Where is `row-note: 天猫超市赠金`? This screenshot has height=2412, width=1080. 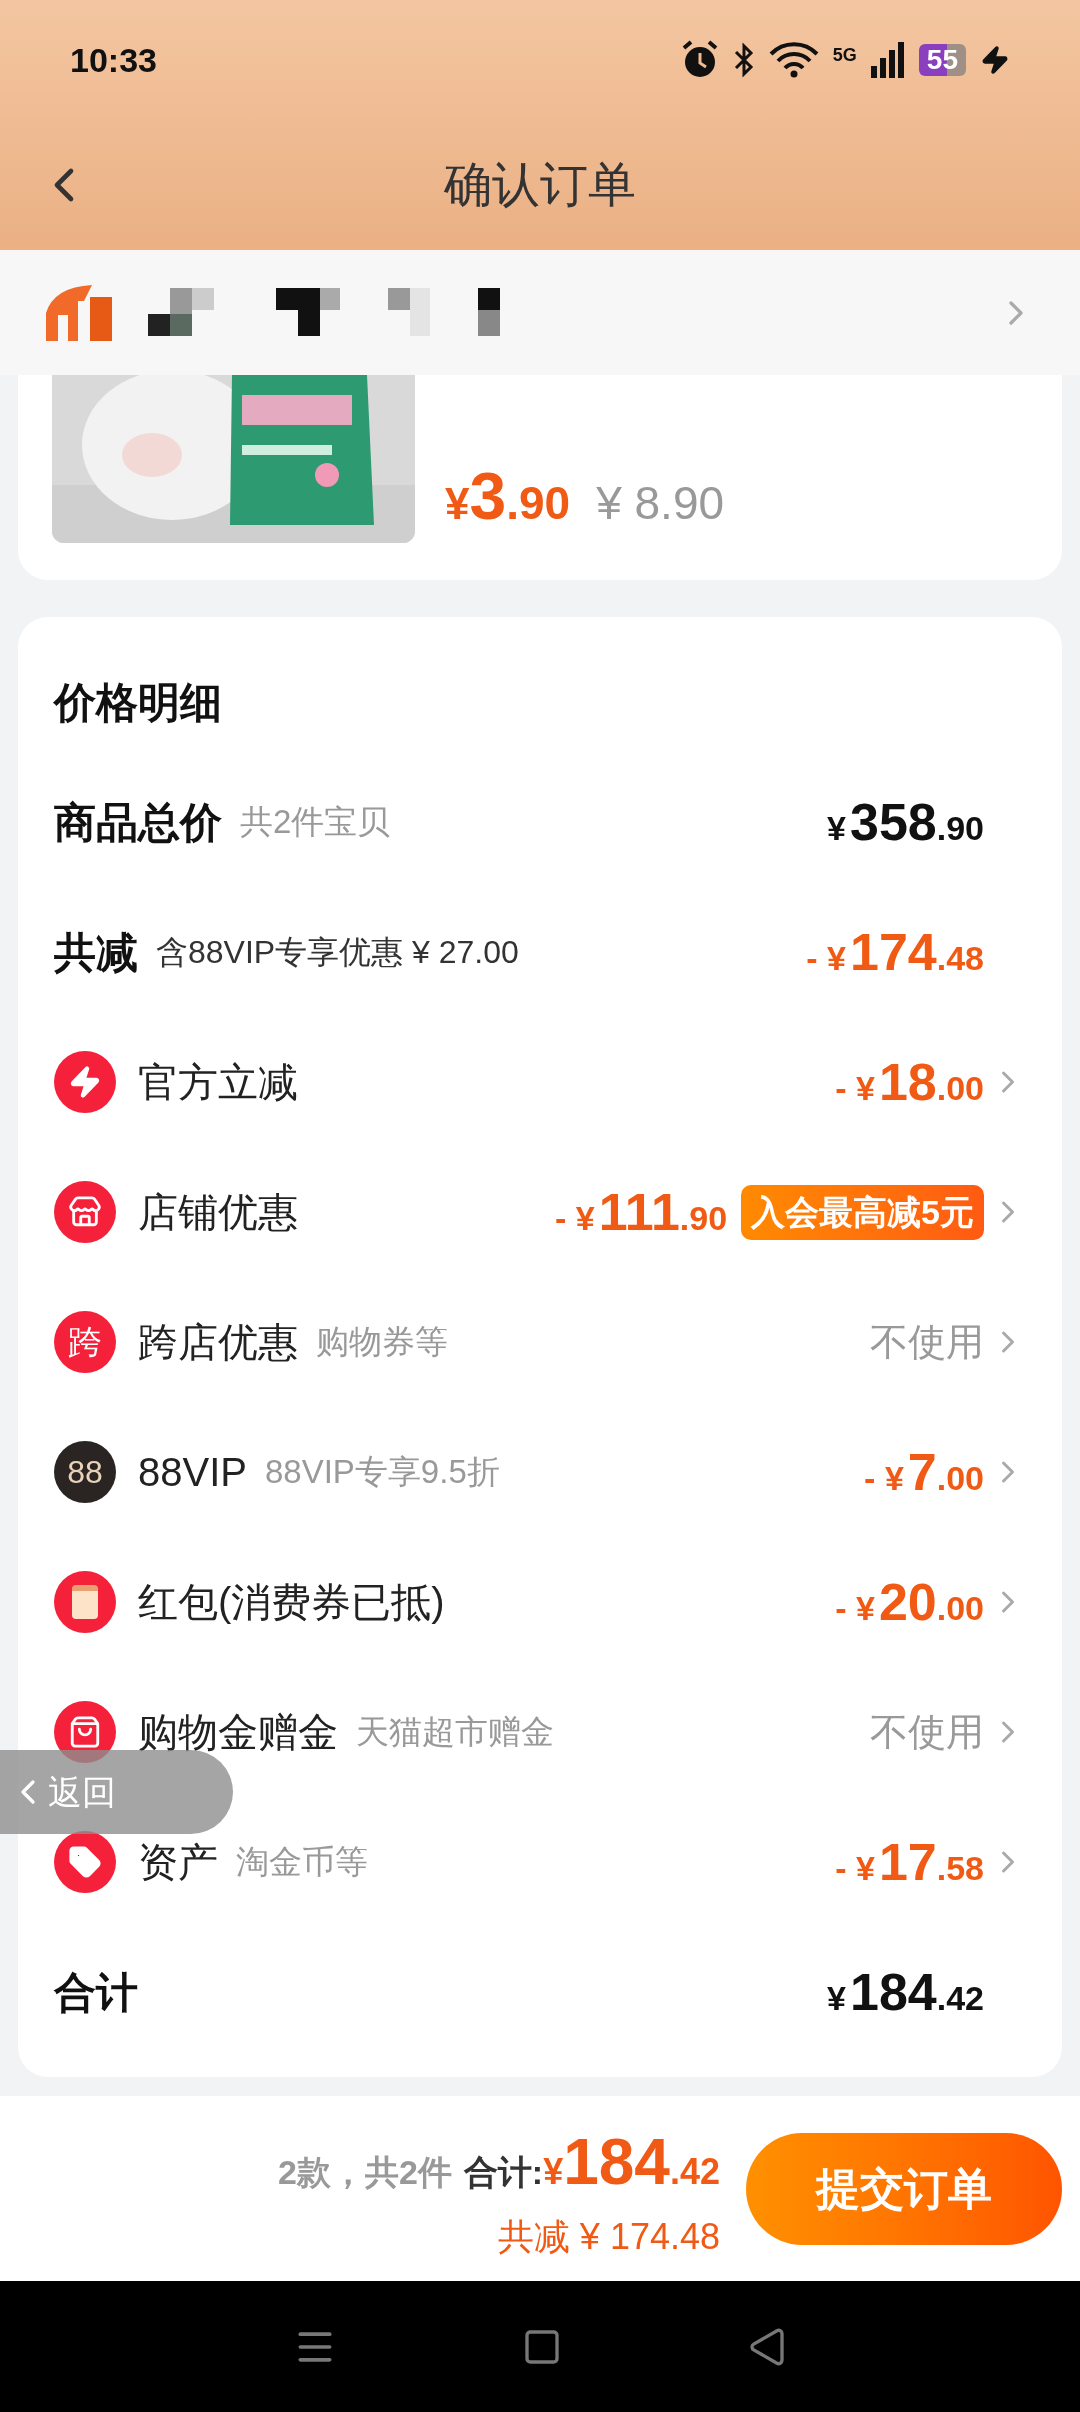 row-note: 天猫超市赠金 is located at coordinates (455, 1732).